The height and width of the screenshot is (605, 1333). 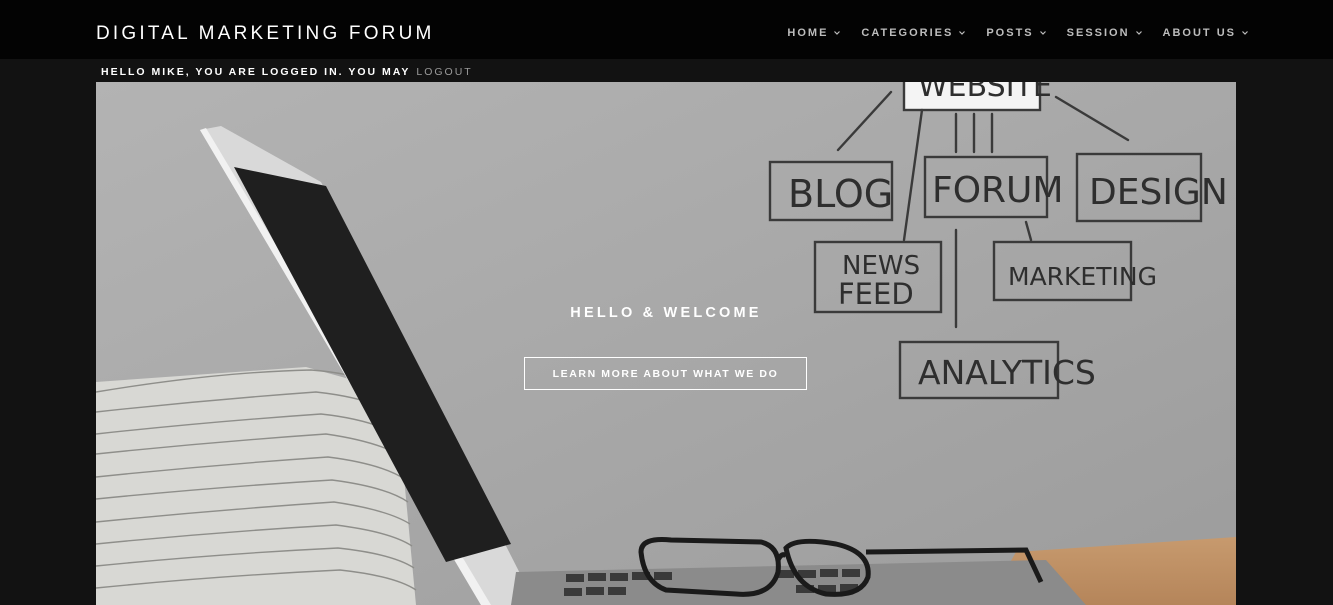 What do you see at coordinates (840, 194) in the screenshot?
I see `sketch-label-blog: BLOG` at bounding box center [840, 194].